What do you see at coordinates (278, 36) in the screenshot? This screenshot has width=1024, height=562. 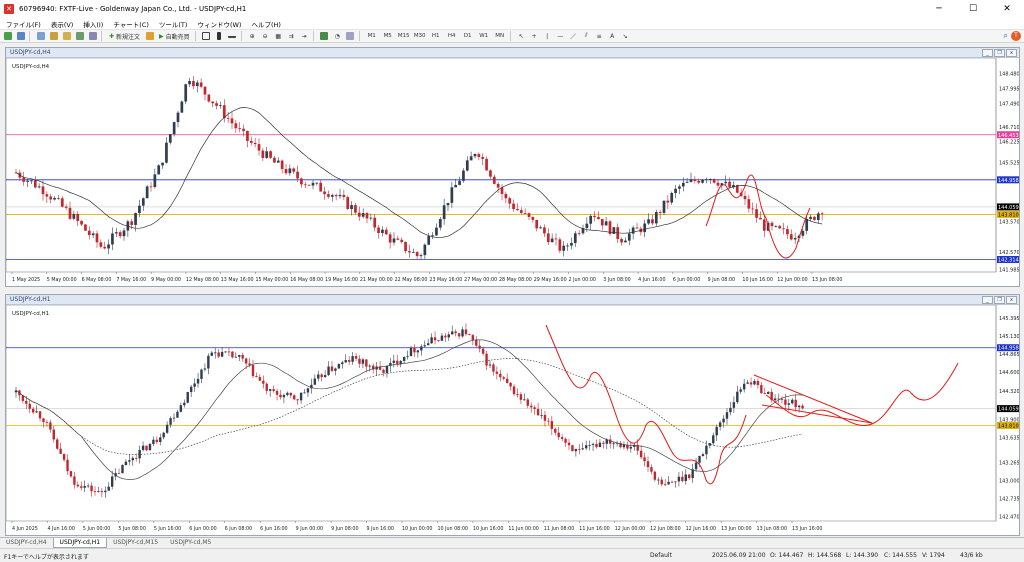 I see `tile-windows-icon: ▦` at bounding box center [278, 36].